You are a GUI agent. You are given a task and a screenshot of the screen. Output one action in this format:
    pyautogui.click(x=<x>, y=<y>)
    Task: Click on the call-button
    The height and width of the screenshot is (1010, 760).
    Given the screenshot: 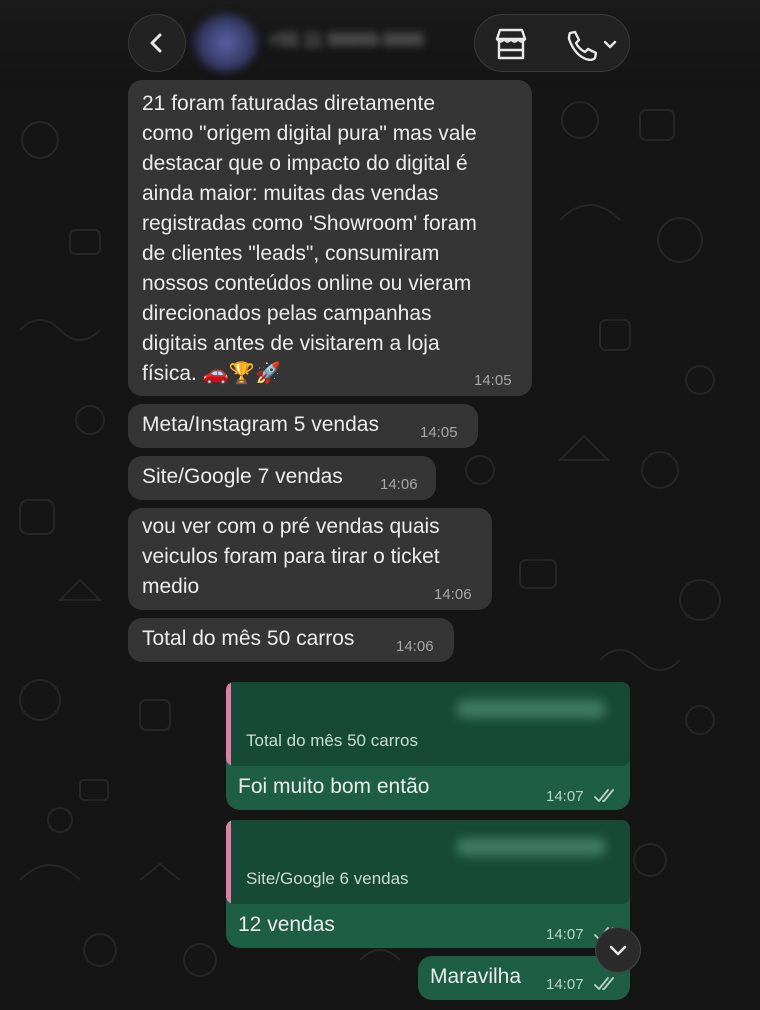 What is the action you would take?
    pyautogui.click(x=592, y=45)
    